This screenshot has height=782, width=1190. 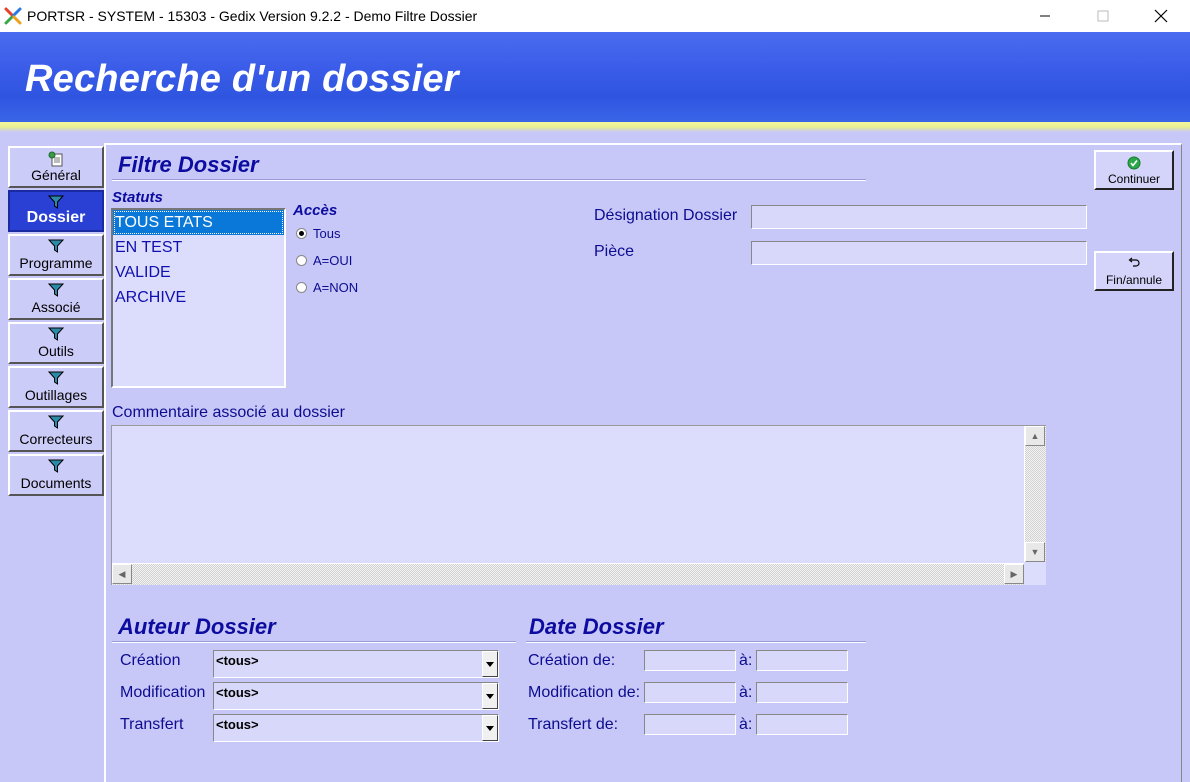 What do you see at coordinates (1035, 552) in the screenshot?
I see `scroll-down-button: ▼` at bounding box center [1035, 552].